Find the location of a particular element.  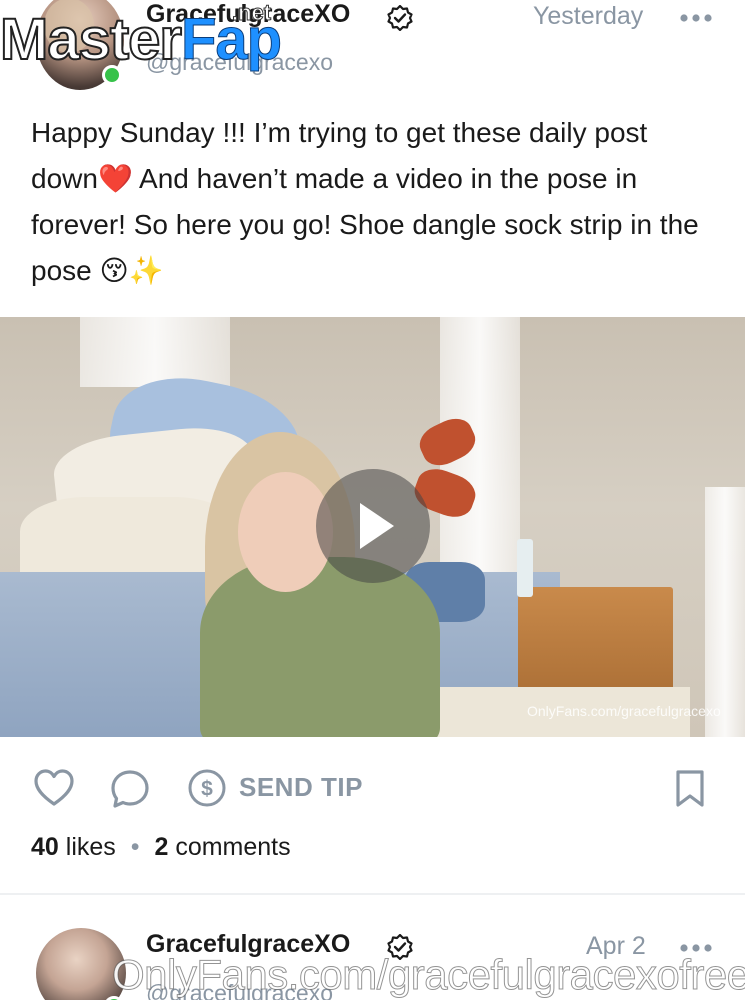

post-actions: $ SEND TIP is located at coordinates (372, 790).